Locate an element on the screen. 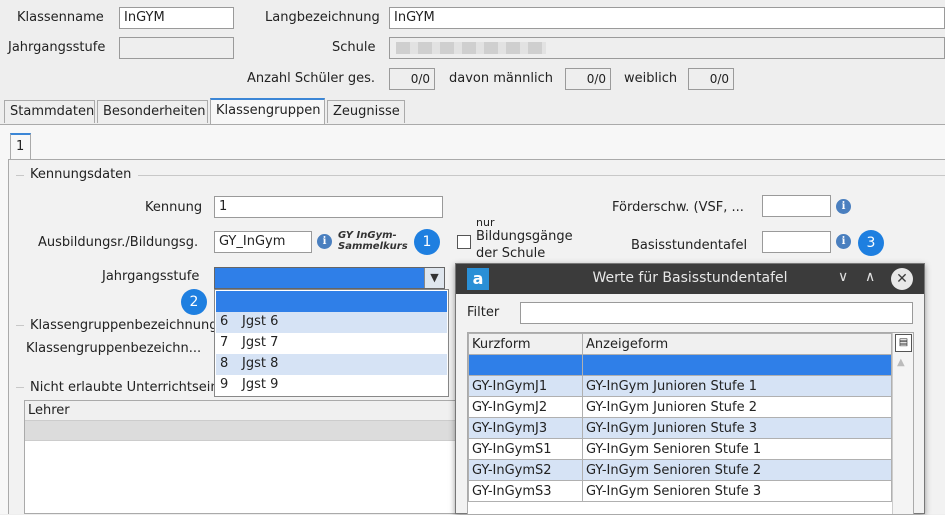 This screenshot has height=515, width=945. klassengruppen-title: Klassengruppenbezeichnung is located at coordinates (124, 325).